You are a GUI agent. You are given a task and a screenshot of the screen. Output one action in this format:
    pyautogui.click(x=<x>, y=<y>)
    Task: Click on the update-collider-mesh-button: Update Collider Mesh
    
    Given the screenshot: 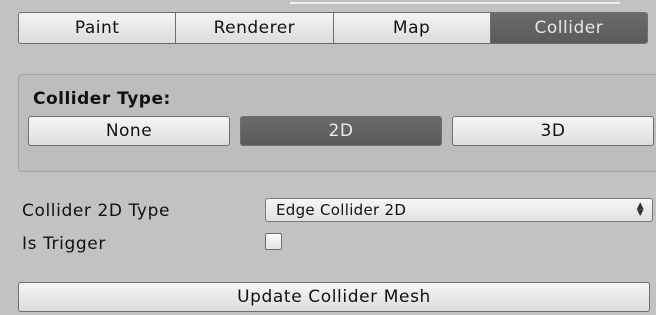 What is the action you would take?
    pyautogui.click(x=334, y=297)
    